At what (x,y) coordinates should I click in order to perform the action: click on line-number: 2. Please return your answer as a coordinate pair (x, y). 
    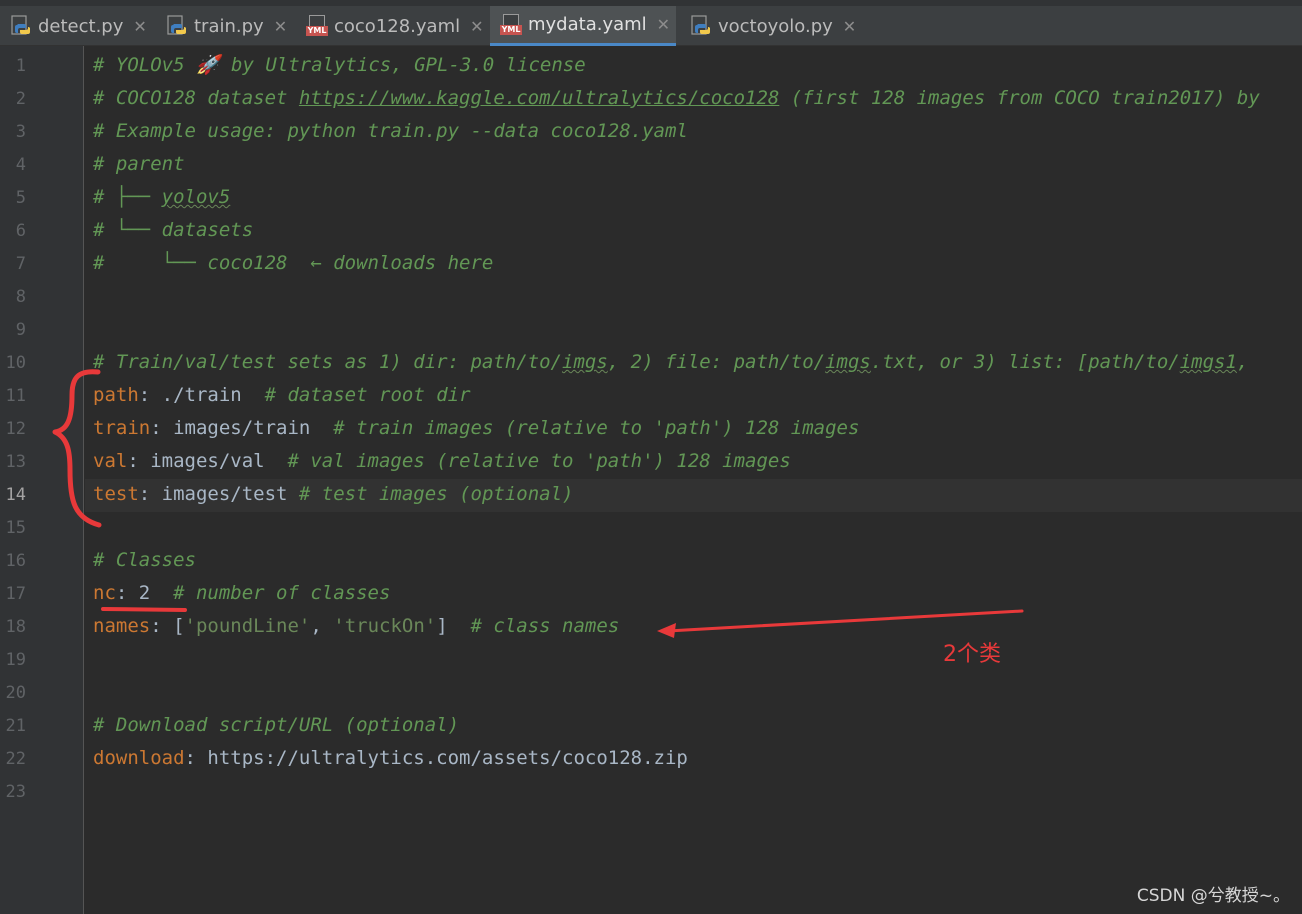
    Looking at the image, I should click on (20, 99).